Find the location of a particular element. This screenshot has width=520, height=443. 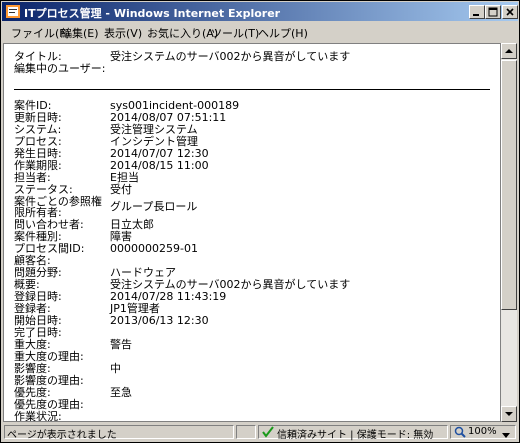

zone-text: 信頼済みサイト | 保護モード: 無効 is located at coordinates (355, 435).